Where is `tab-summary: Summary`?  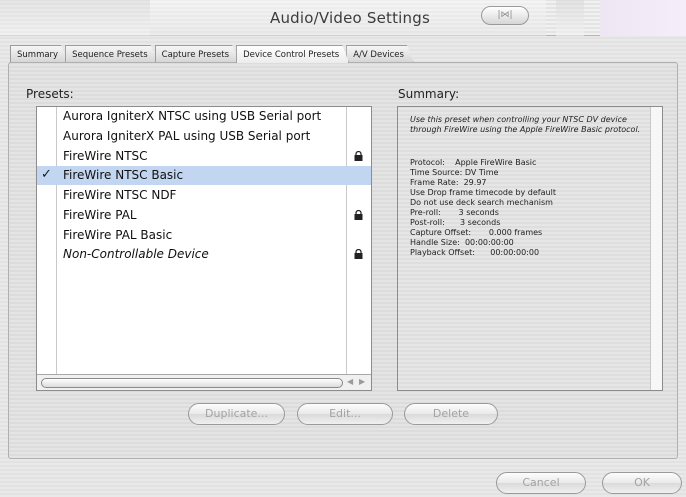
tab-summary: Summary is located at coordinates (39, 54).